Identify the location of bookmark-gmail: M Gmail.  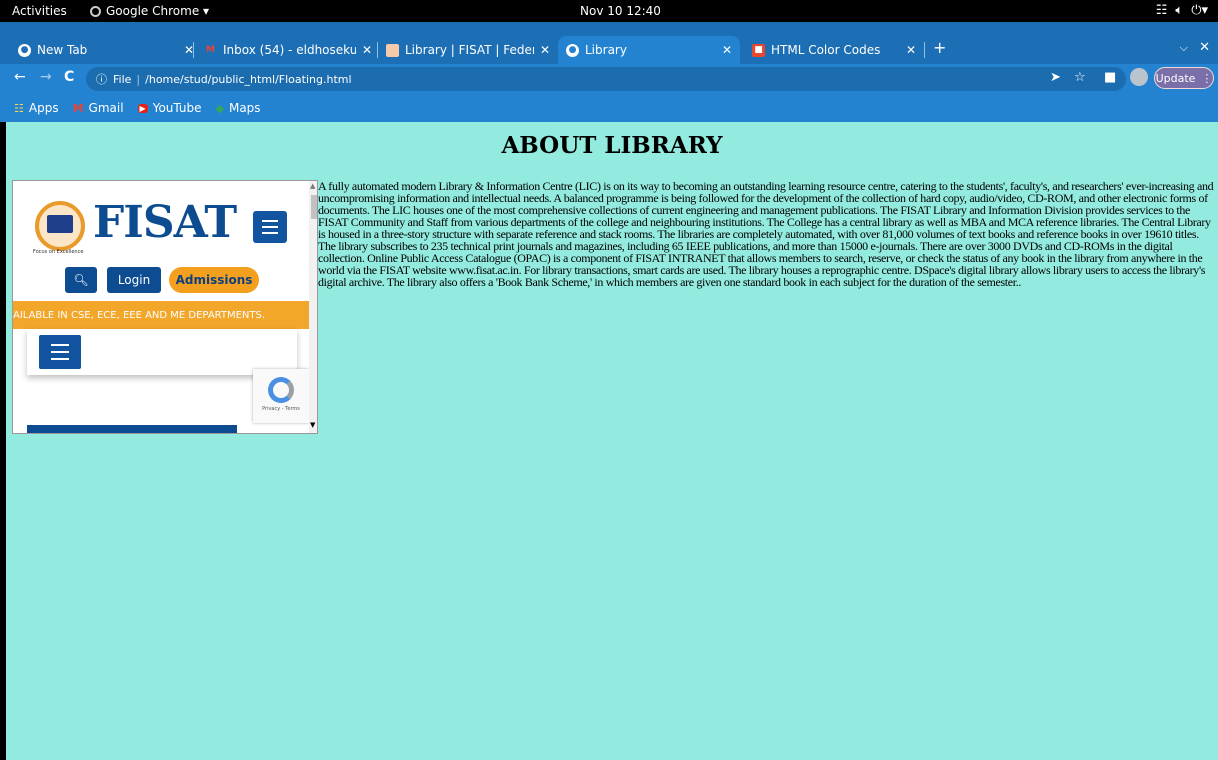
(98, 108).